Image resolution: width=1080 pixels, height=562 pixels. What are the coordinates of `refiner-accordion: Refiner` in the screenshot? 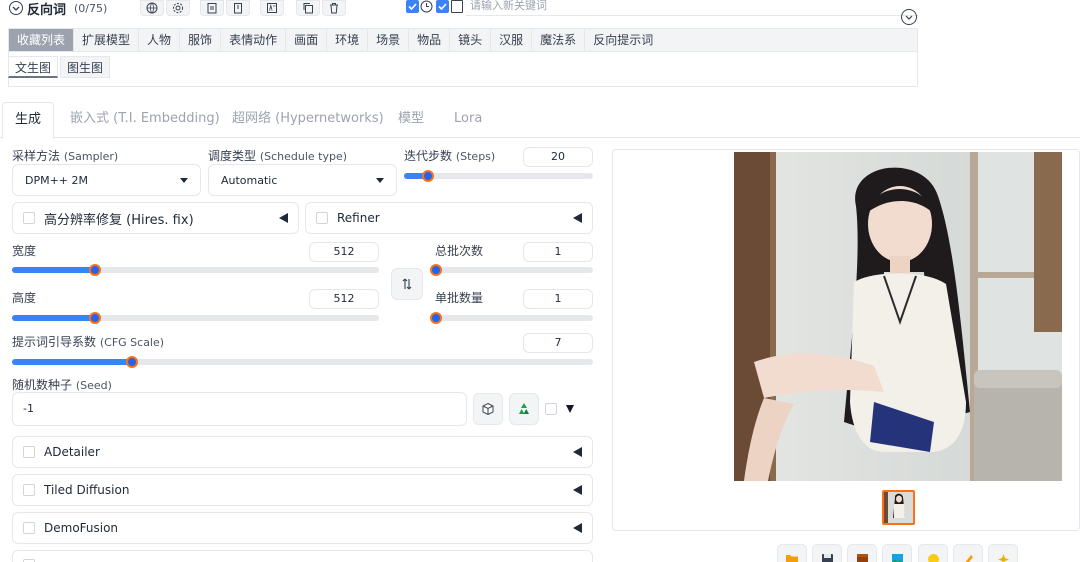 It's located at (449, 218).